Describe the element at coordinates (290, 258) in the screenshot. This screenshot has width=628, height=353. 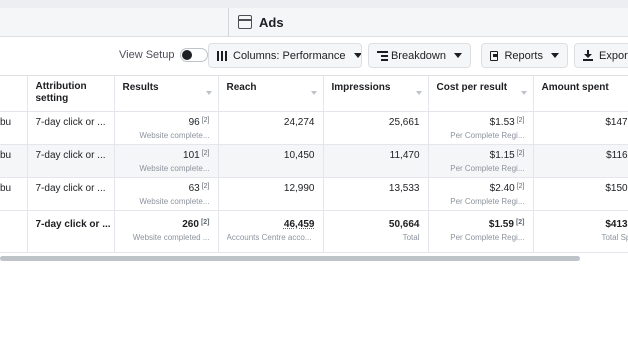
I see `horizontal-scrollbar` at that location.